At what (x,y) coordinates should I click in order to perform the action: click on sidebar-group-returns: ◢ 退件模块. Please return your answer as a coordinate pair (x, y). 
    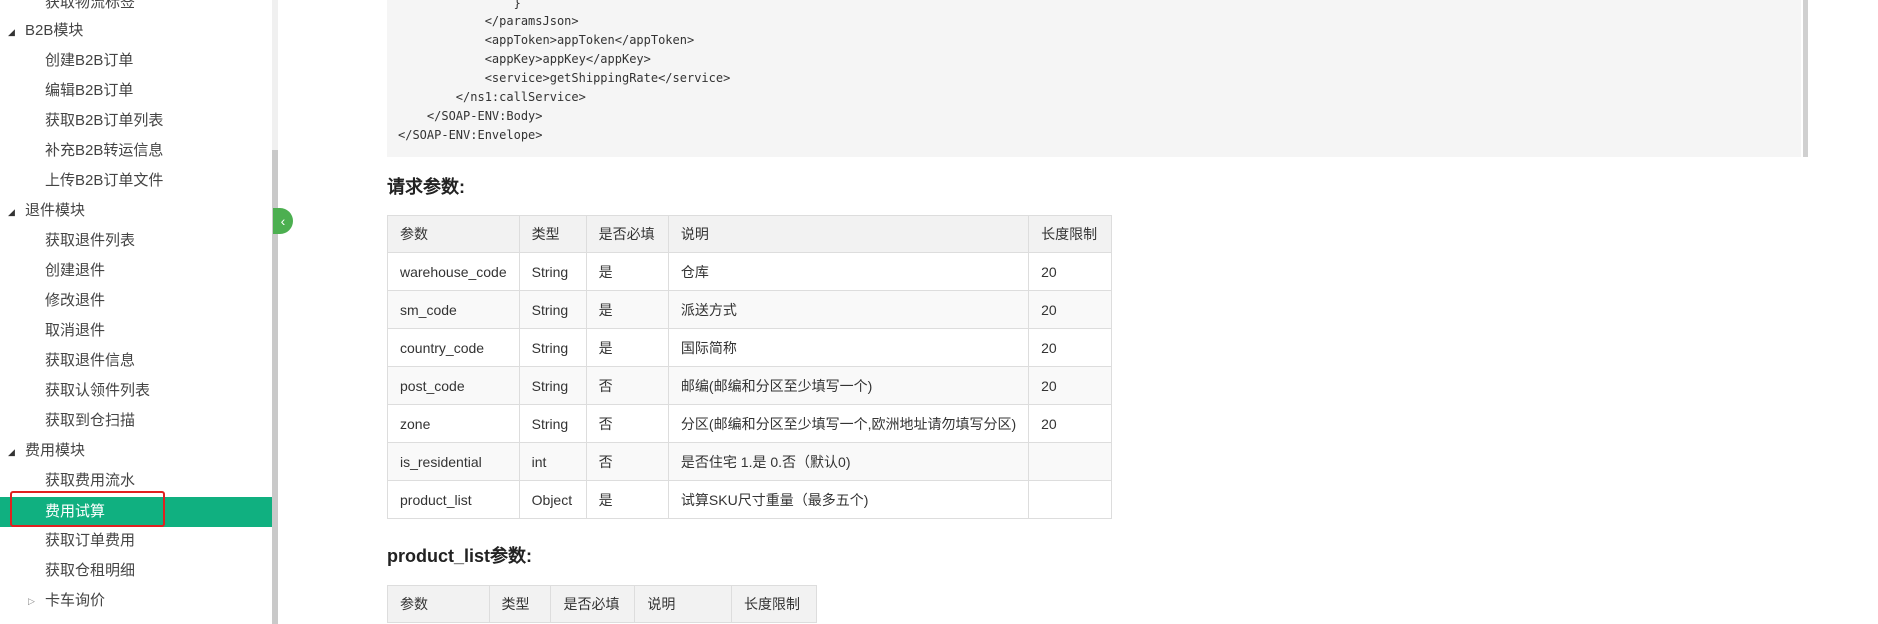
    Looking at the image, I should click on (47, 211).